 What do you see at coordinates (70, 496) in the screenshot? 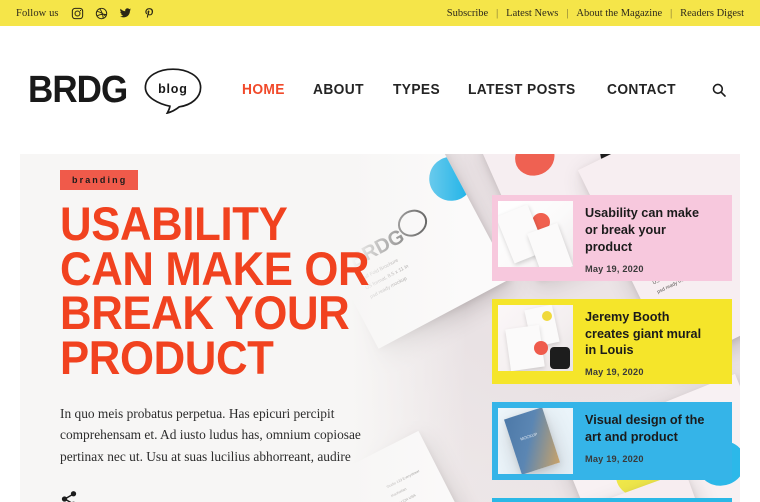
I see `share-icon` at bounding box center [70, 496].